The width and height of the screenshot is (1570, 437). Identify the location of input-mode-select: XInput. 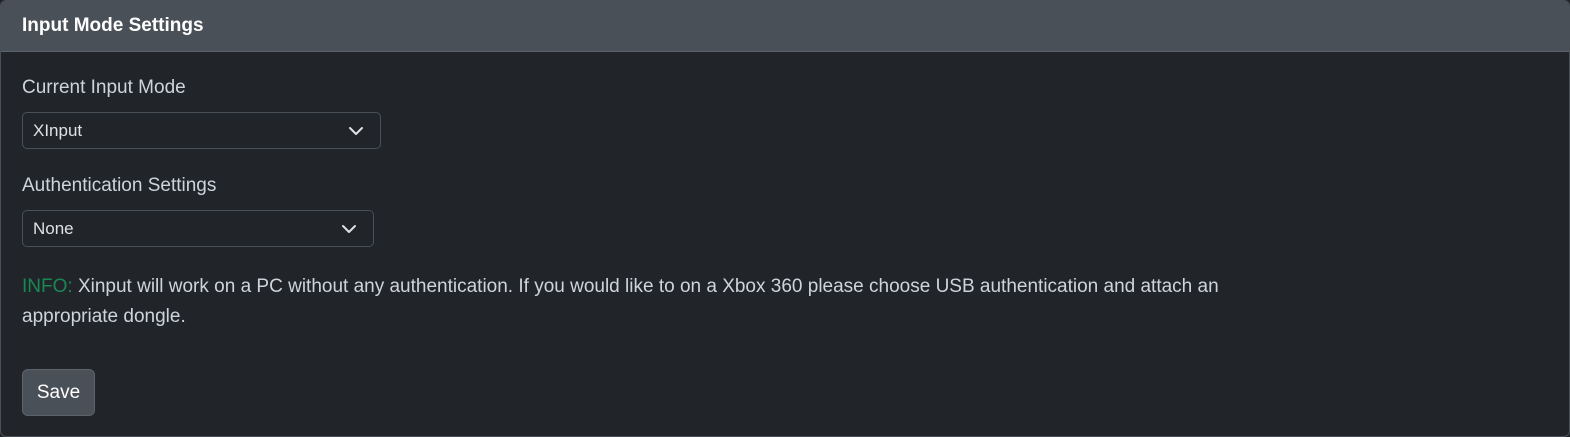
(201, 130).